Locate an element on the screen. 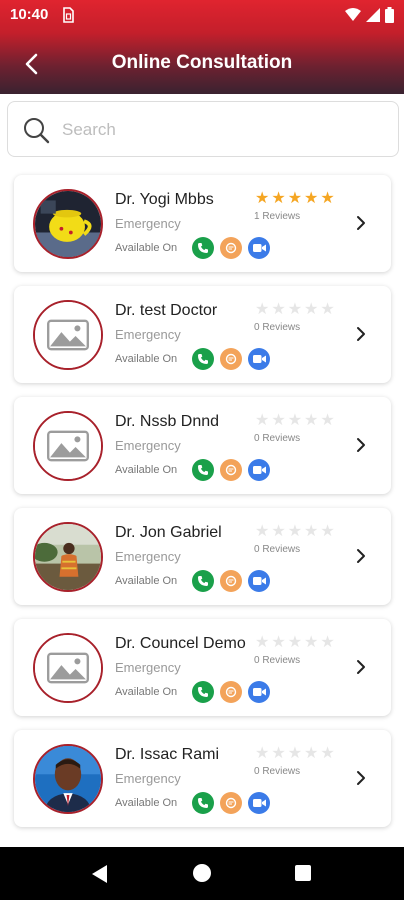  doctor-name: Dr. Nssb Dnnd is located at coordinates (167, 421).